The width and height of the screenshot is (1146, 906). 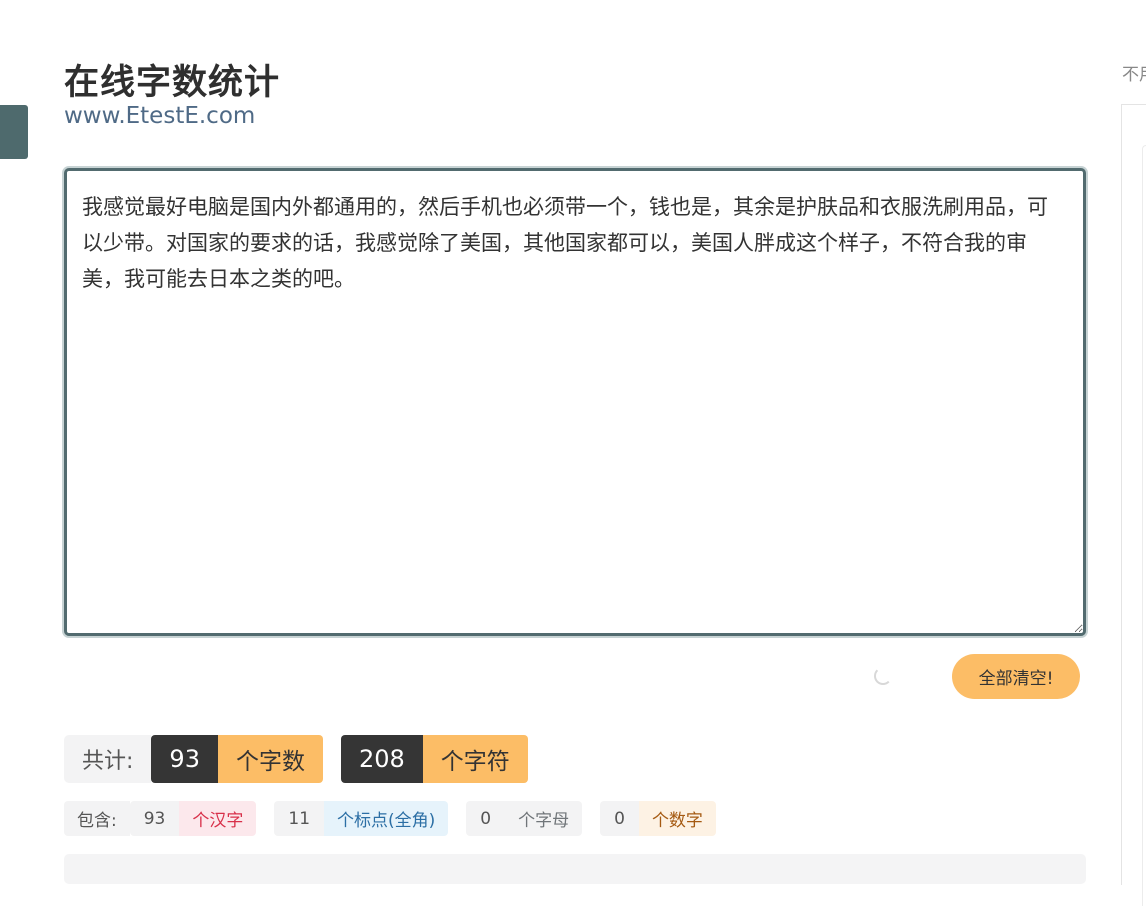 What do you see at coordinates (486, 818) in the screenshot?
I see `letter-value: 0` at bounding box center [486, 818].